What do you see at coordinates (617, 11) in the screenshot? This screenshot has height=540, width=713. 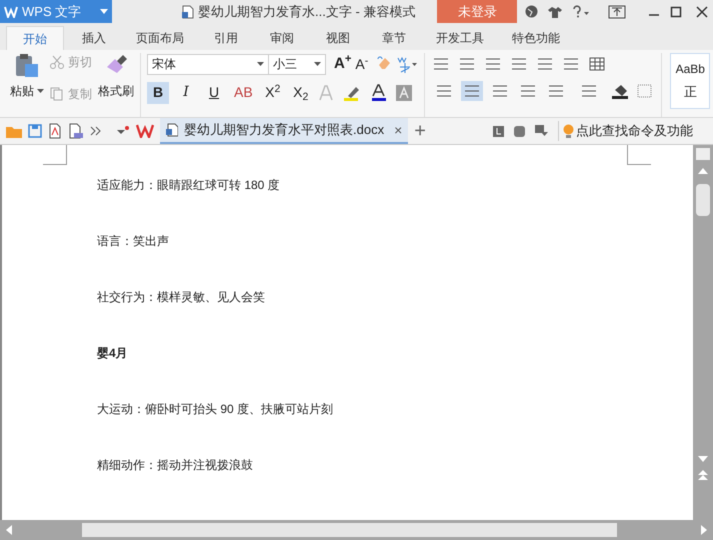 I see `window-restore-icon` at bounding box center [617, 11].